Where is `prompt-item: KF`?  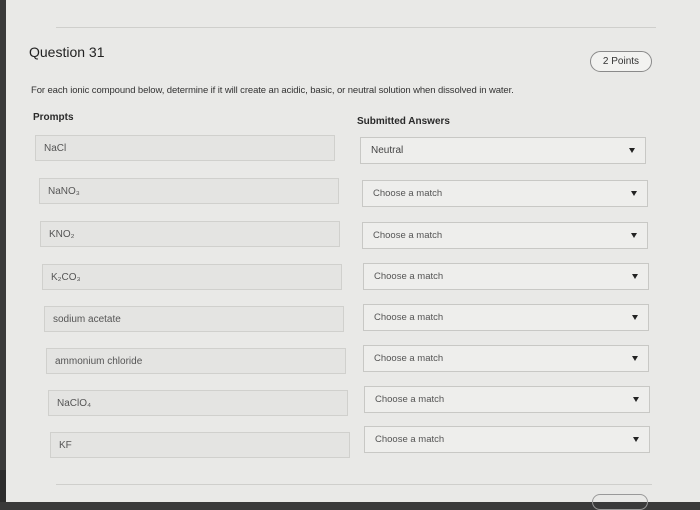 prompt-item: KF is located at coordinates (200, 445).